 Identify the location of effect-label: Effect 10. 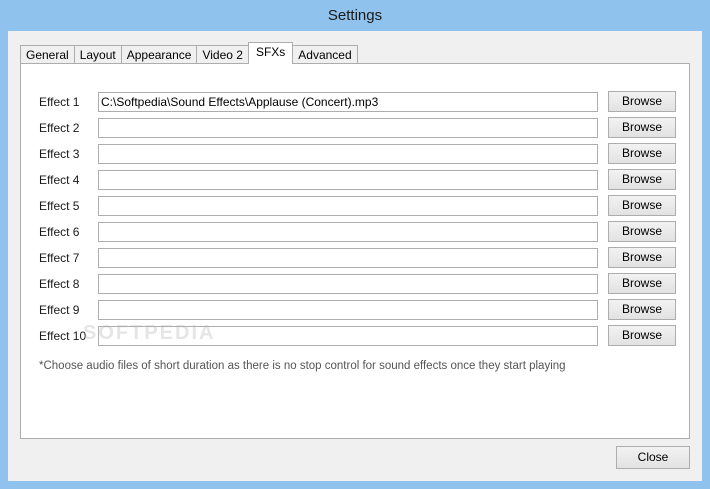
(63, 336).